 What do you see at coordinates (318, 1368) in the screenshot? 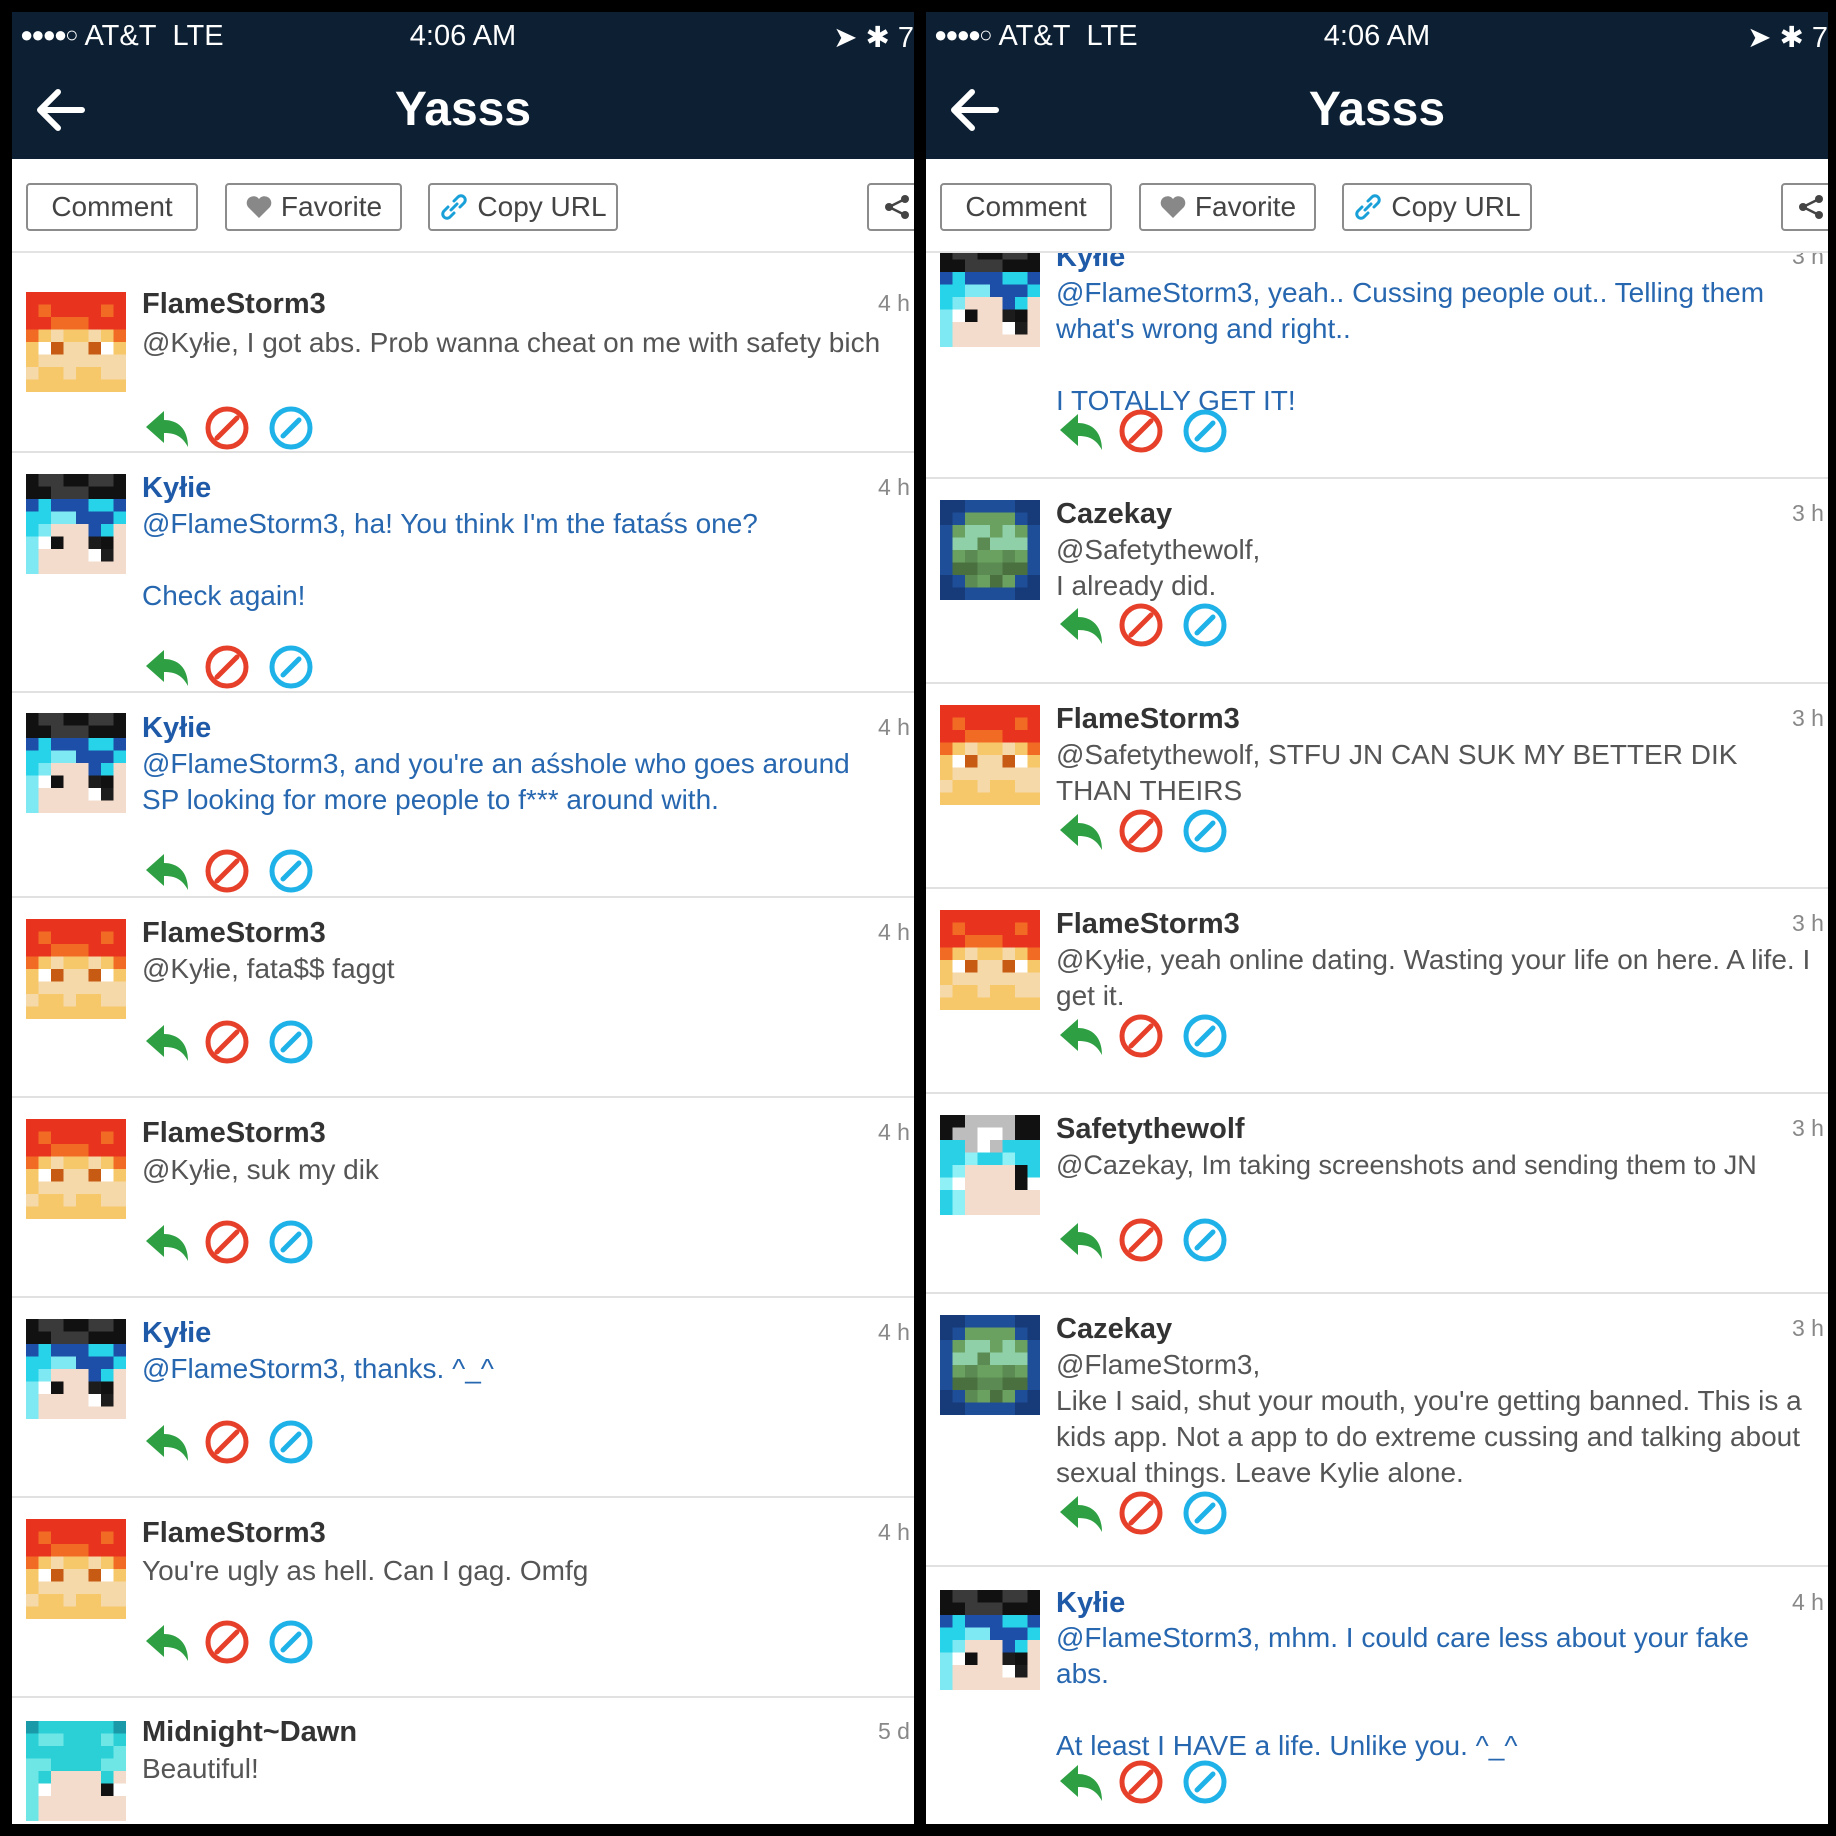
I see `comment-text: @FlameStorm3, thanks. ^_^` at bounding box center [318, 1368].